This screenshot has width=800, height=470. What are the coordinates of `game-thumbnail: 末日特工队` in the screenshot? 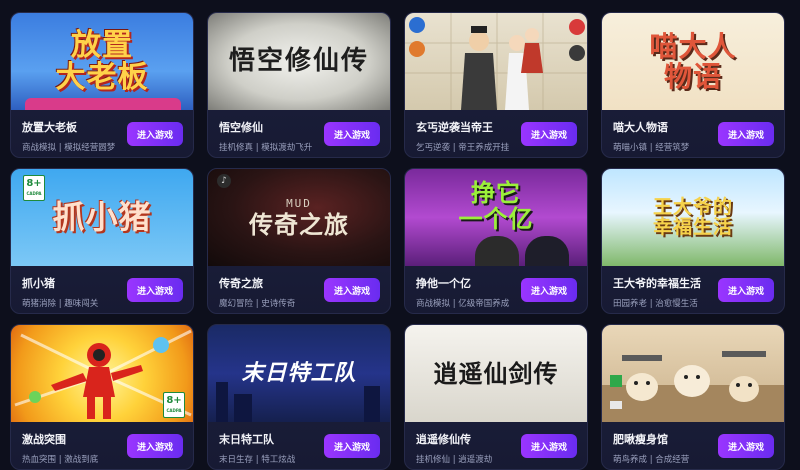 It's located at (299, 373).